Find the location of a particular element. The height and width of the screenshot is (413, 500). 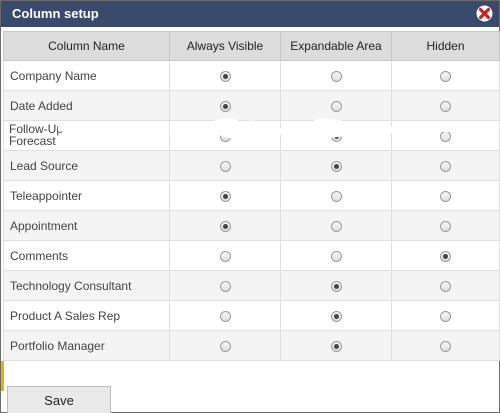

table-row: Lead Source is located at coordinates (251, 165).